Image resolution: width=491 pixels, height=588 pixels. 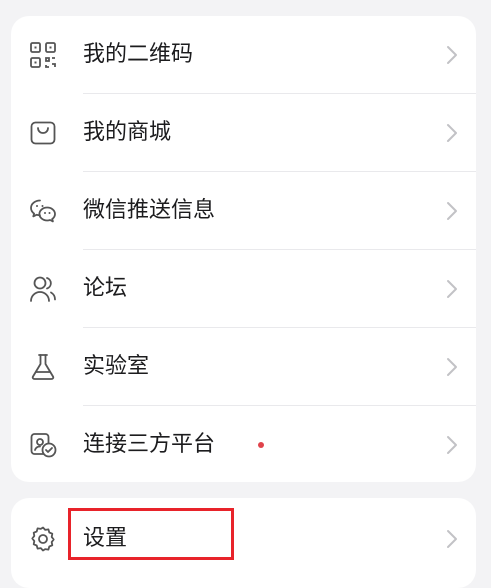 What do you see at coordinates (43, 445) in the screenshot?
I see `third-party-link-icon` at bounding box center [43, 445].